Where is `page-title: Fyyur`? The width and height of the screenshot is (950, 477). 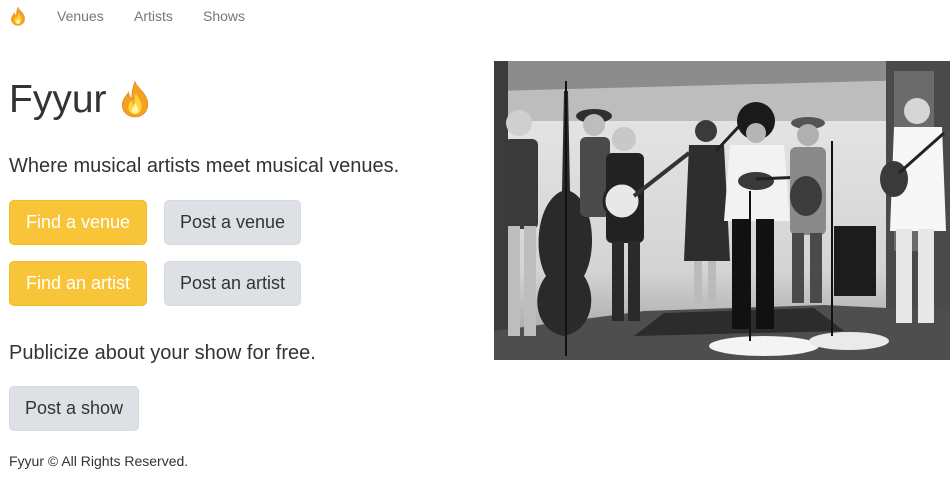 page-title: Fyyur is located at coordinates (81, 100).